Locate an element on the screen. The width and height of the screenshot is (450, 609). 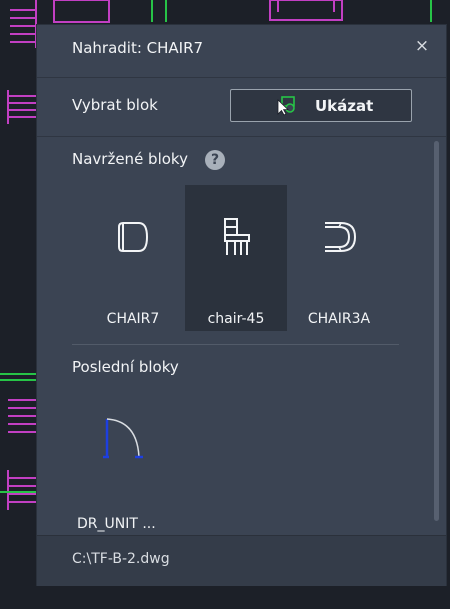
block-tile-chair-45: chair-45 is located at coordinates (236, 258).